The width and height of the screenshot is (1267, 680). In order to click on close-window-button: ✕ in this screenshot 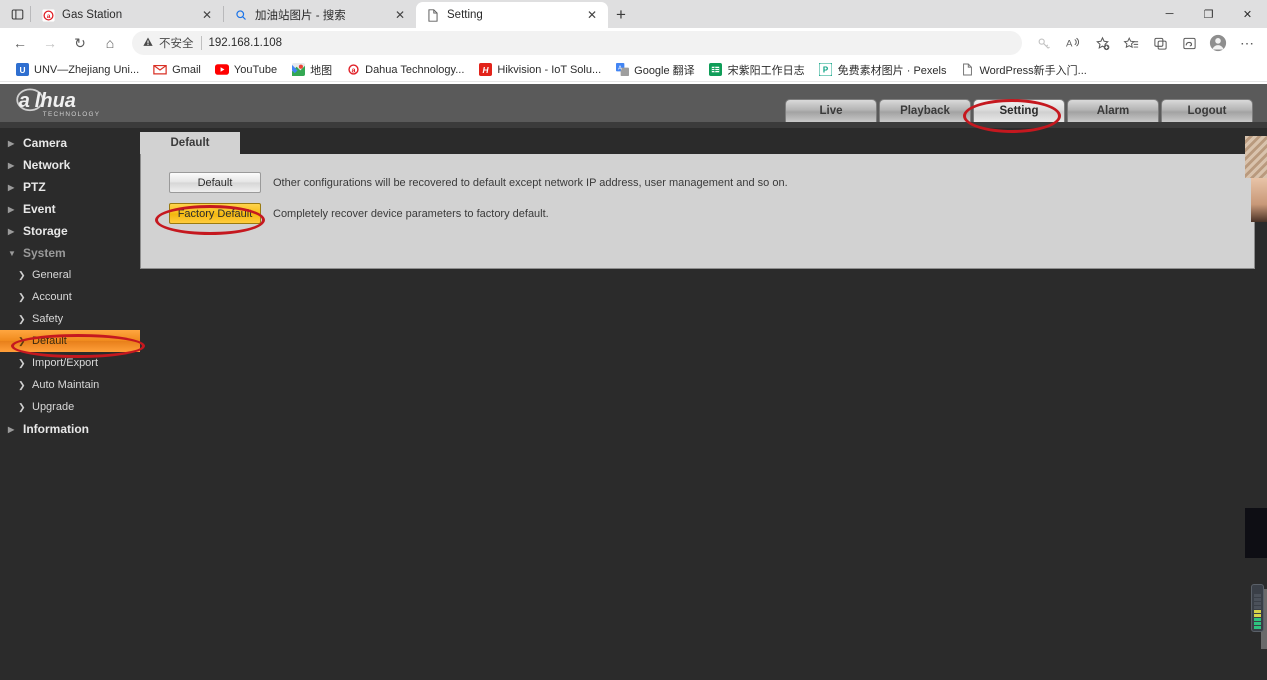, I will do `click(1247, 14)`.